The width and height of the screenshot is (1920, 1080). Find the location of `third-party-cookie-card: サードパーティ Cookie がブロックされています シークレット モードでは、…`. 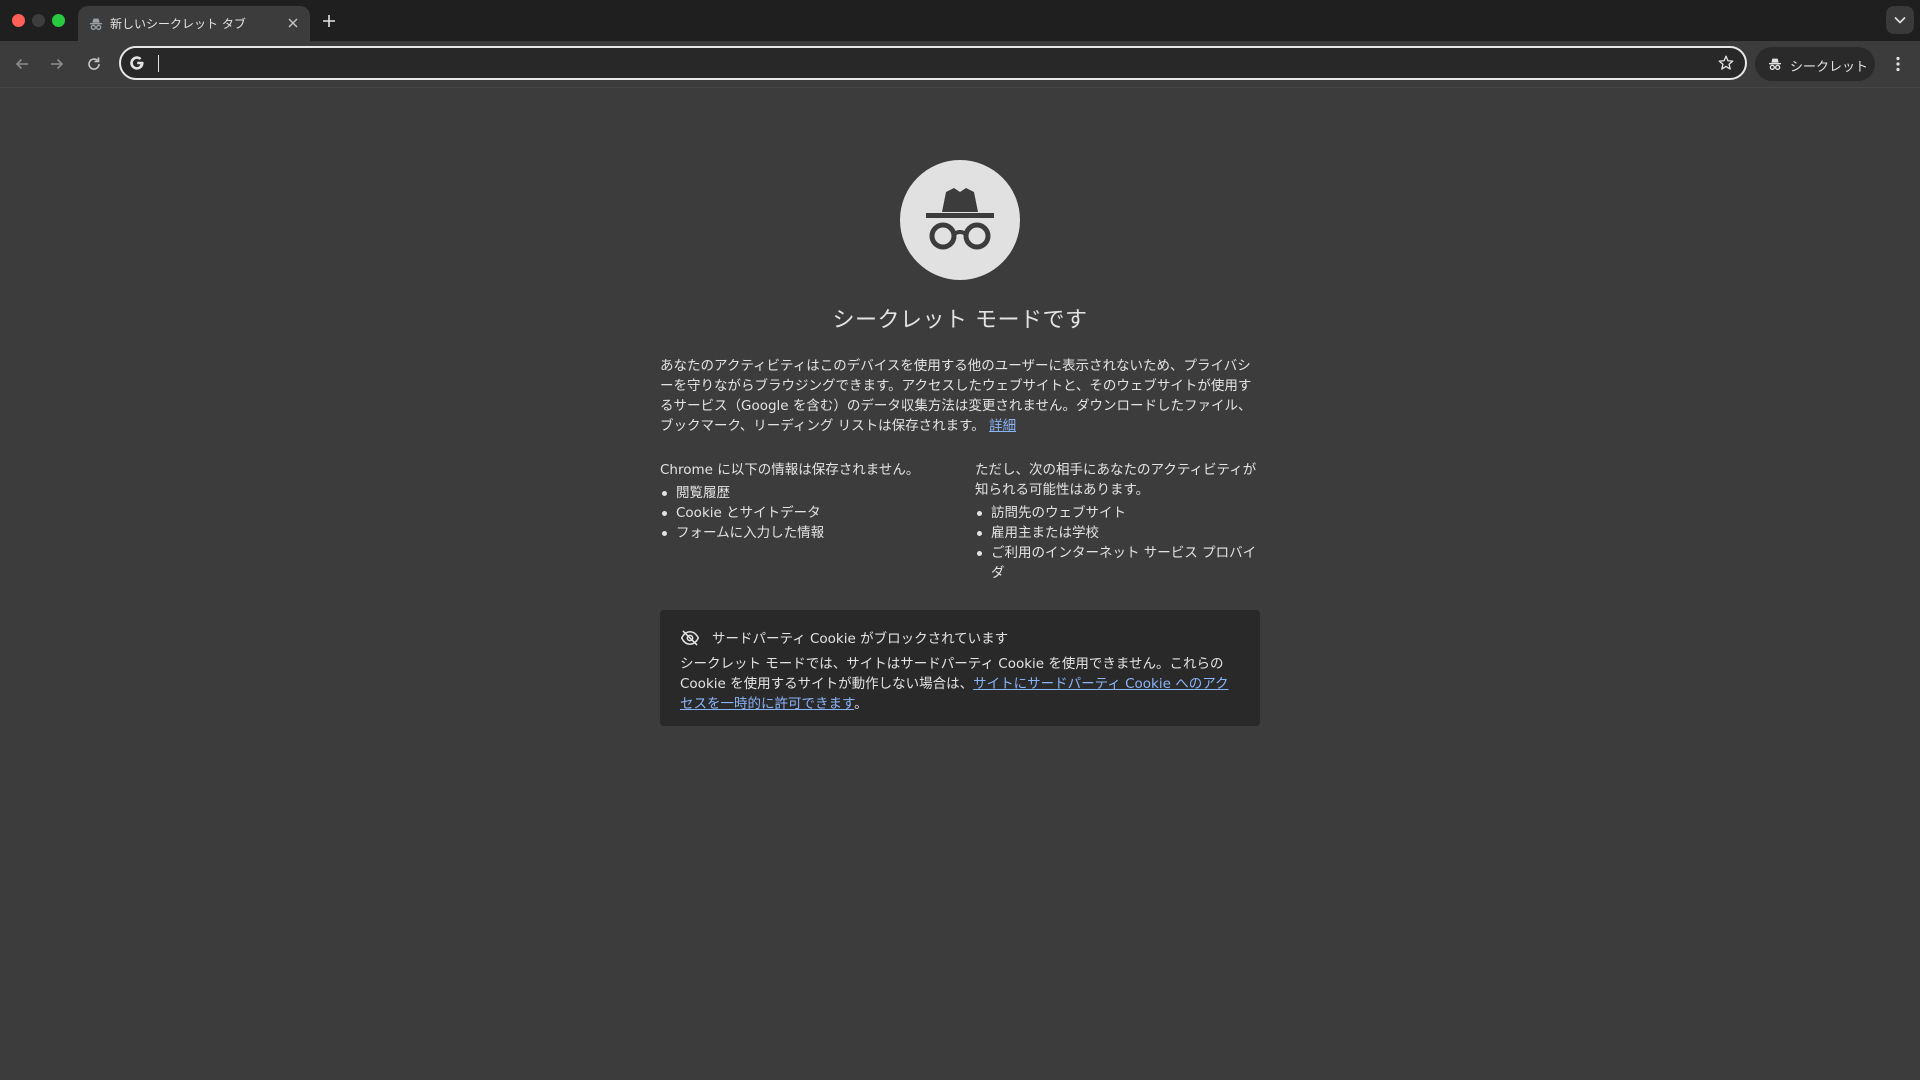

third-party-cookie-card: サードパーティ Cookie がブロックされています シークレット モードでは、… is located at coordinates (960, 668).